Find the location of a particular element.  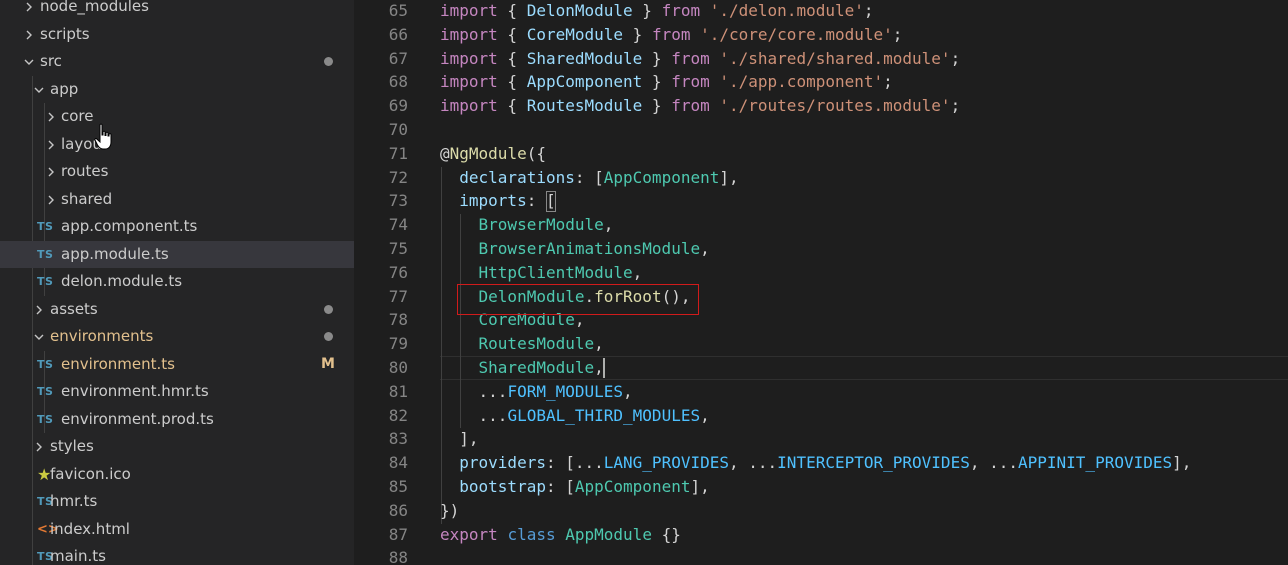

code-line: 72 declarations: [AppComponent], is located at coordinates (821, 178).